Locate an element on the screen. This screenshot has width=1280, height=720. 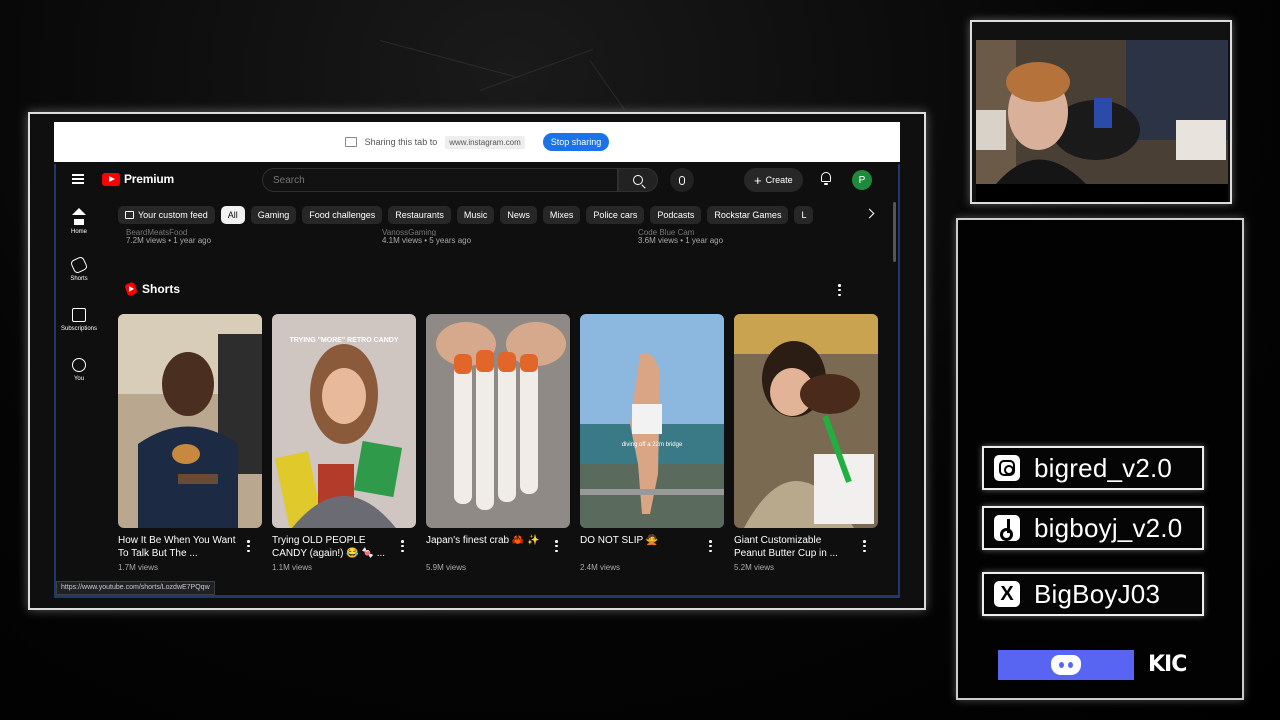
shorts-section-header: Shorts is located at coordinates (152, 289).